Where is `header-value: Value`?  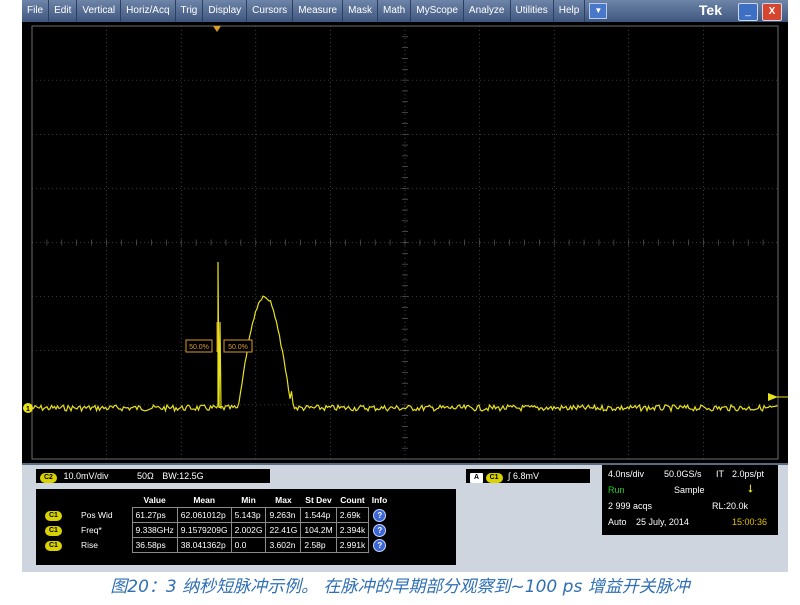 header-value: Value is located at coordinates (154, 500).